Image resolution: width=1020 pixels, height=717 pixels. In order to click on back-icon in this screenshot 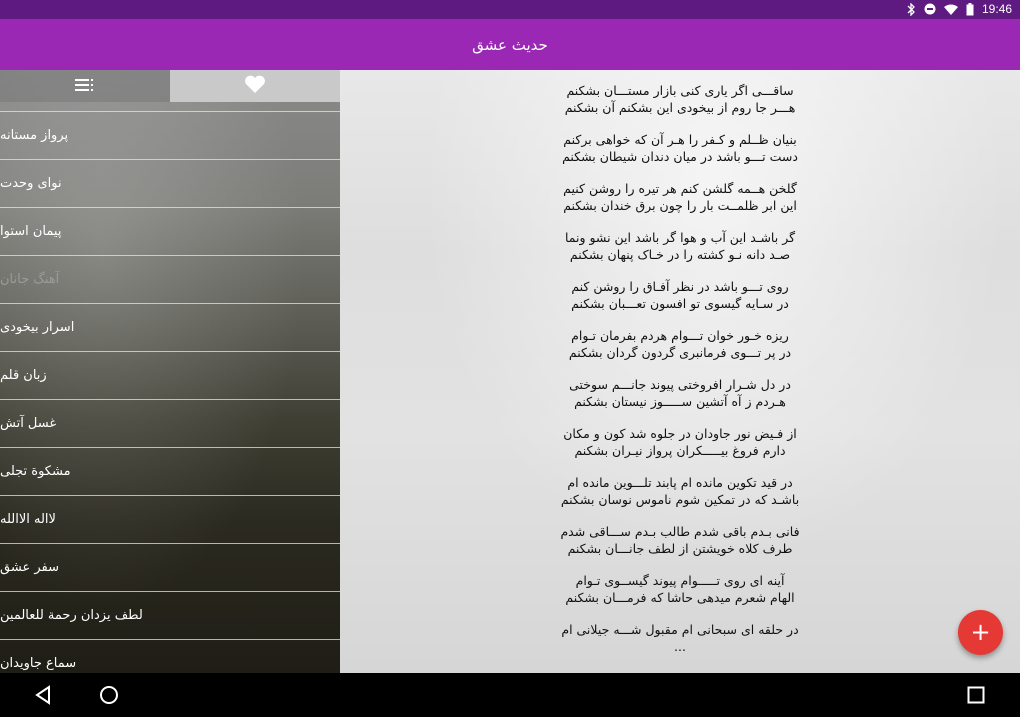, I will do `click(42, 695)`.